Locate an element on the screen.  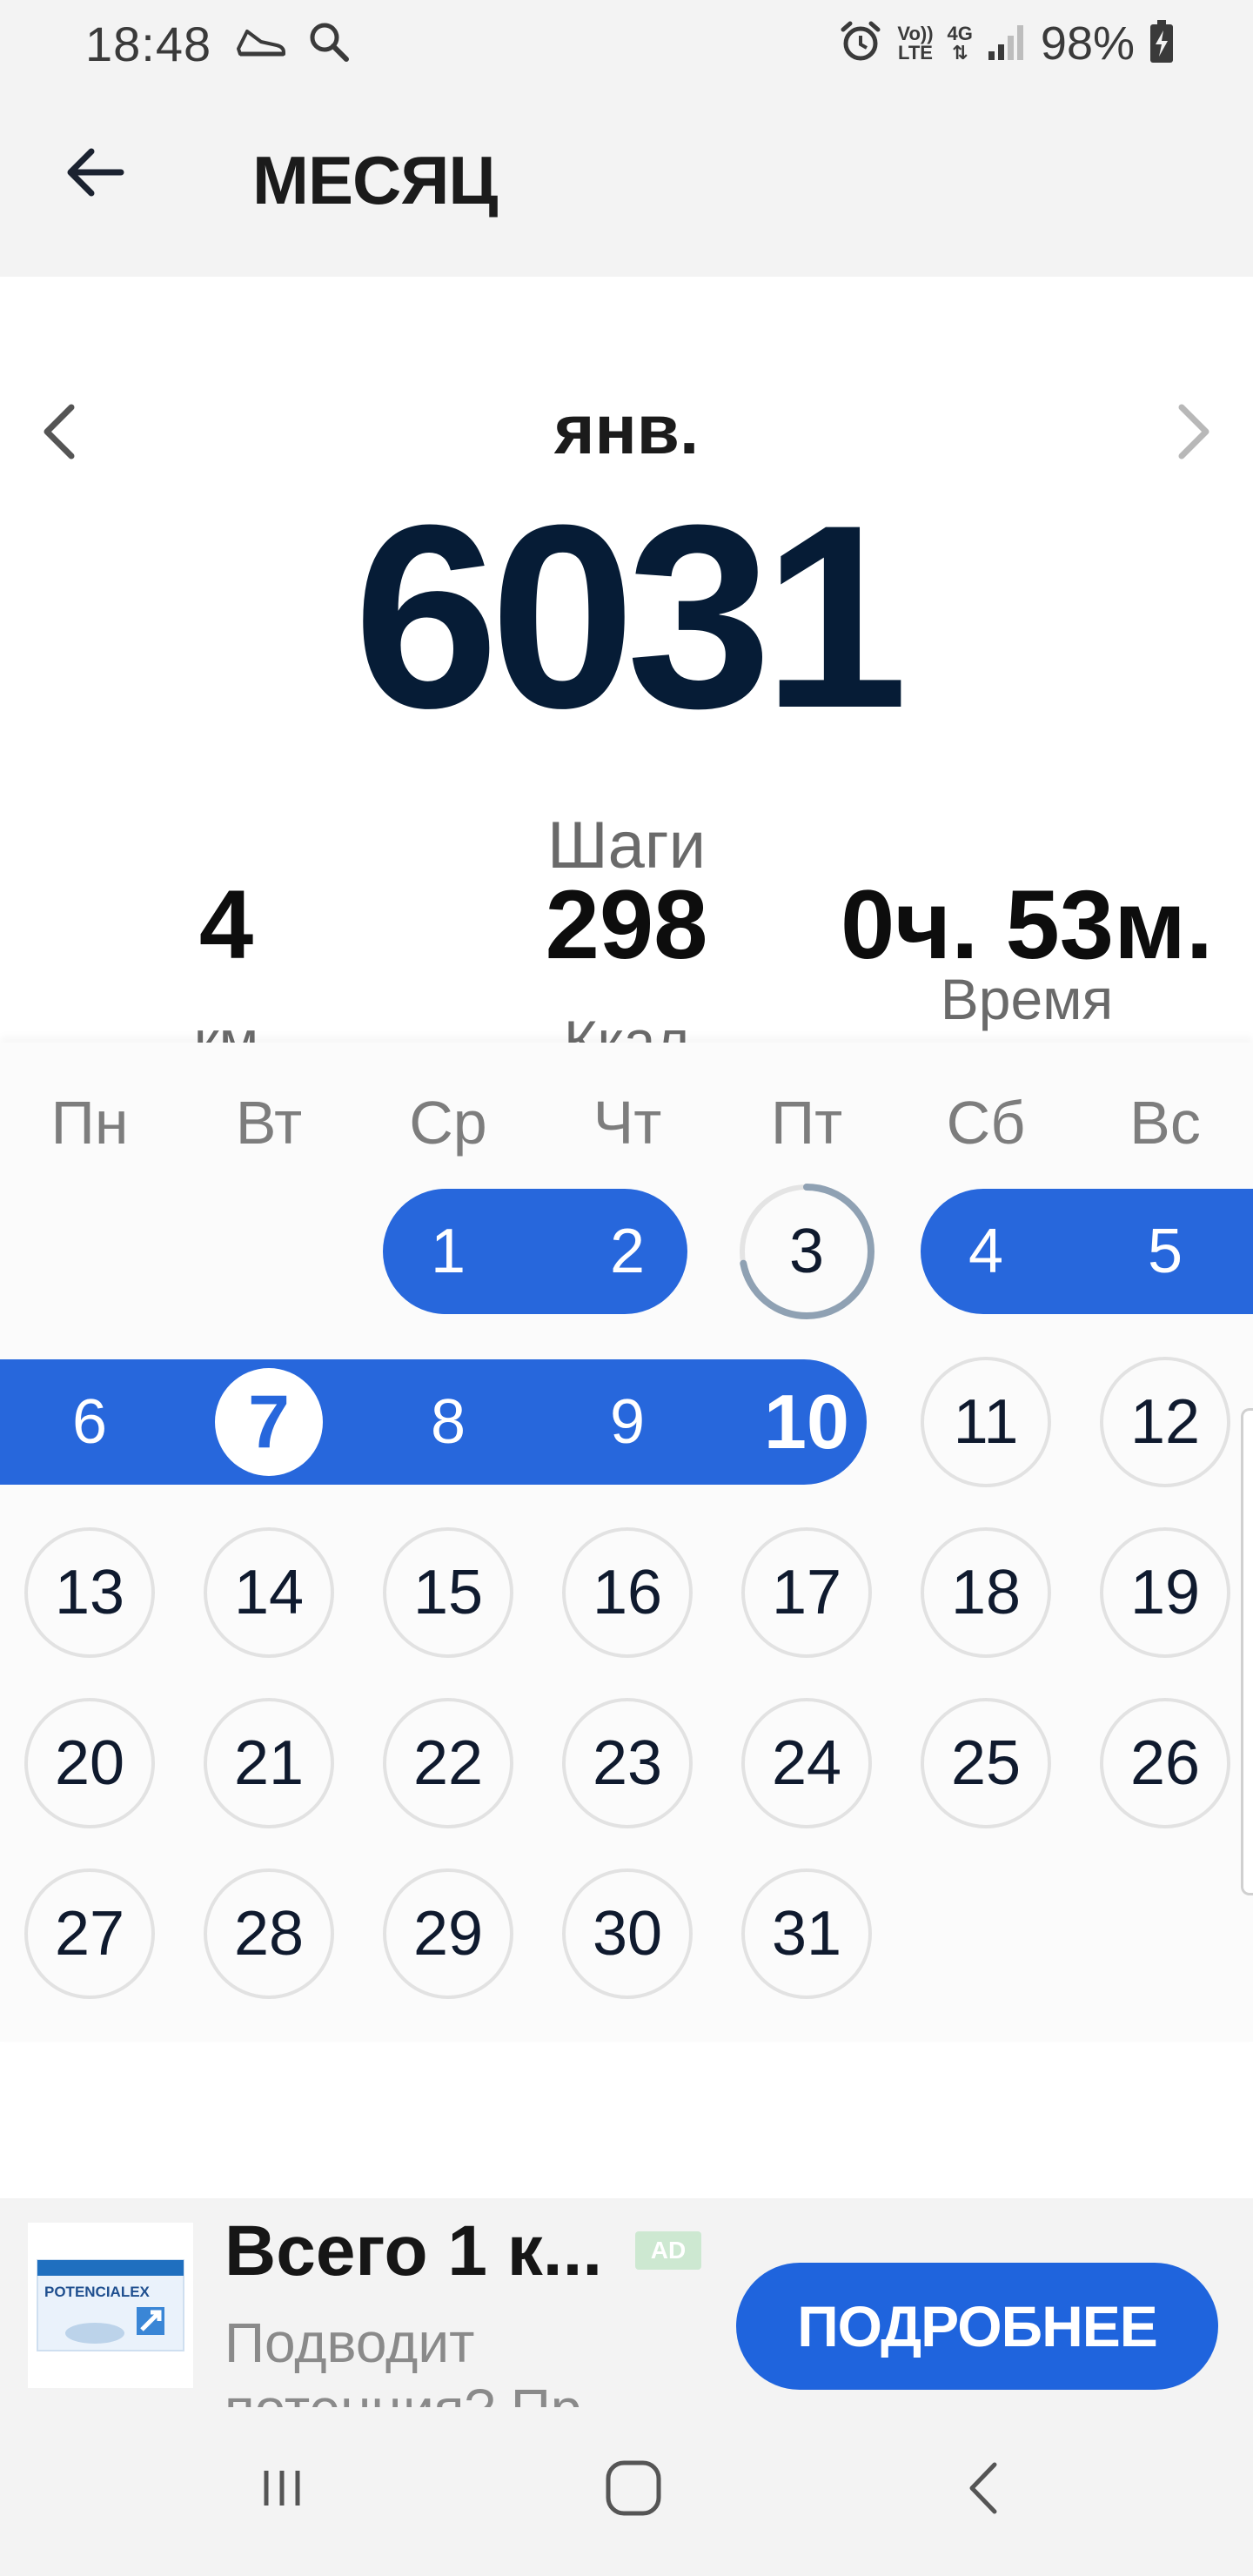
calendar-day: 4 is located at coordinates (986, 1252).